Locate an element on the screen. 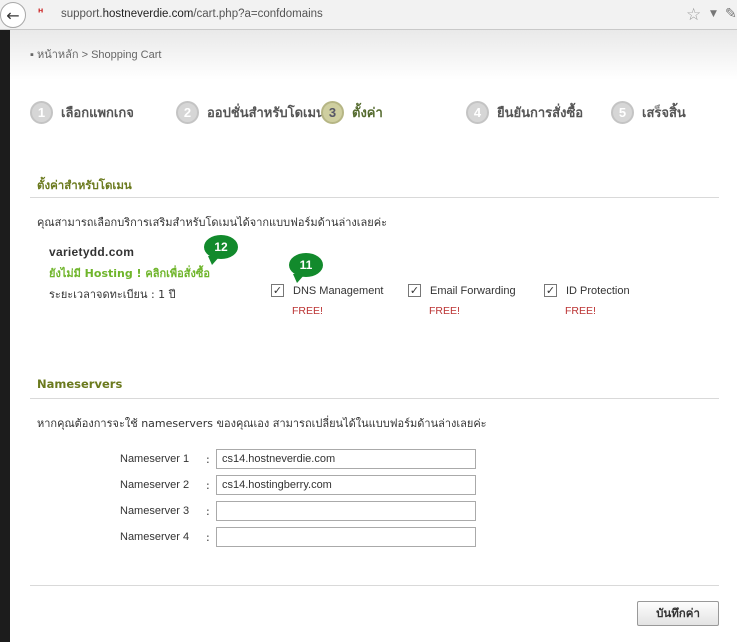  step-1: 1 เลือกแพกเกจ is located at coordinates (82, 112).